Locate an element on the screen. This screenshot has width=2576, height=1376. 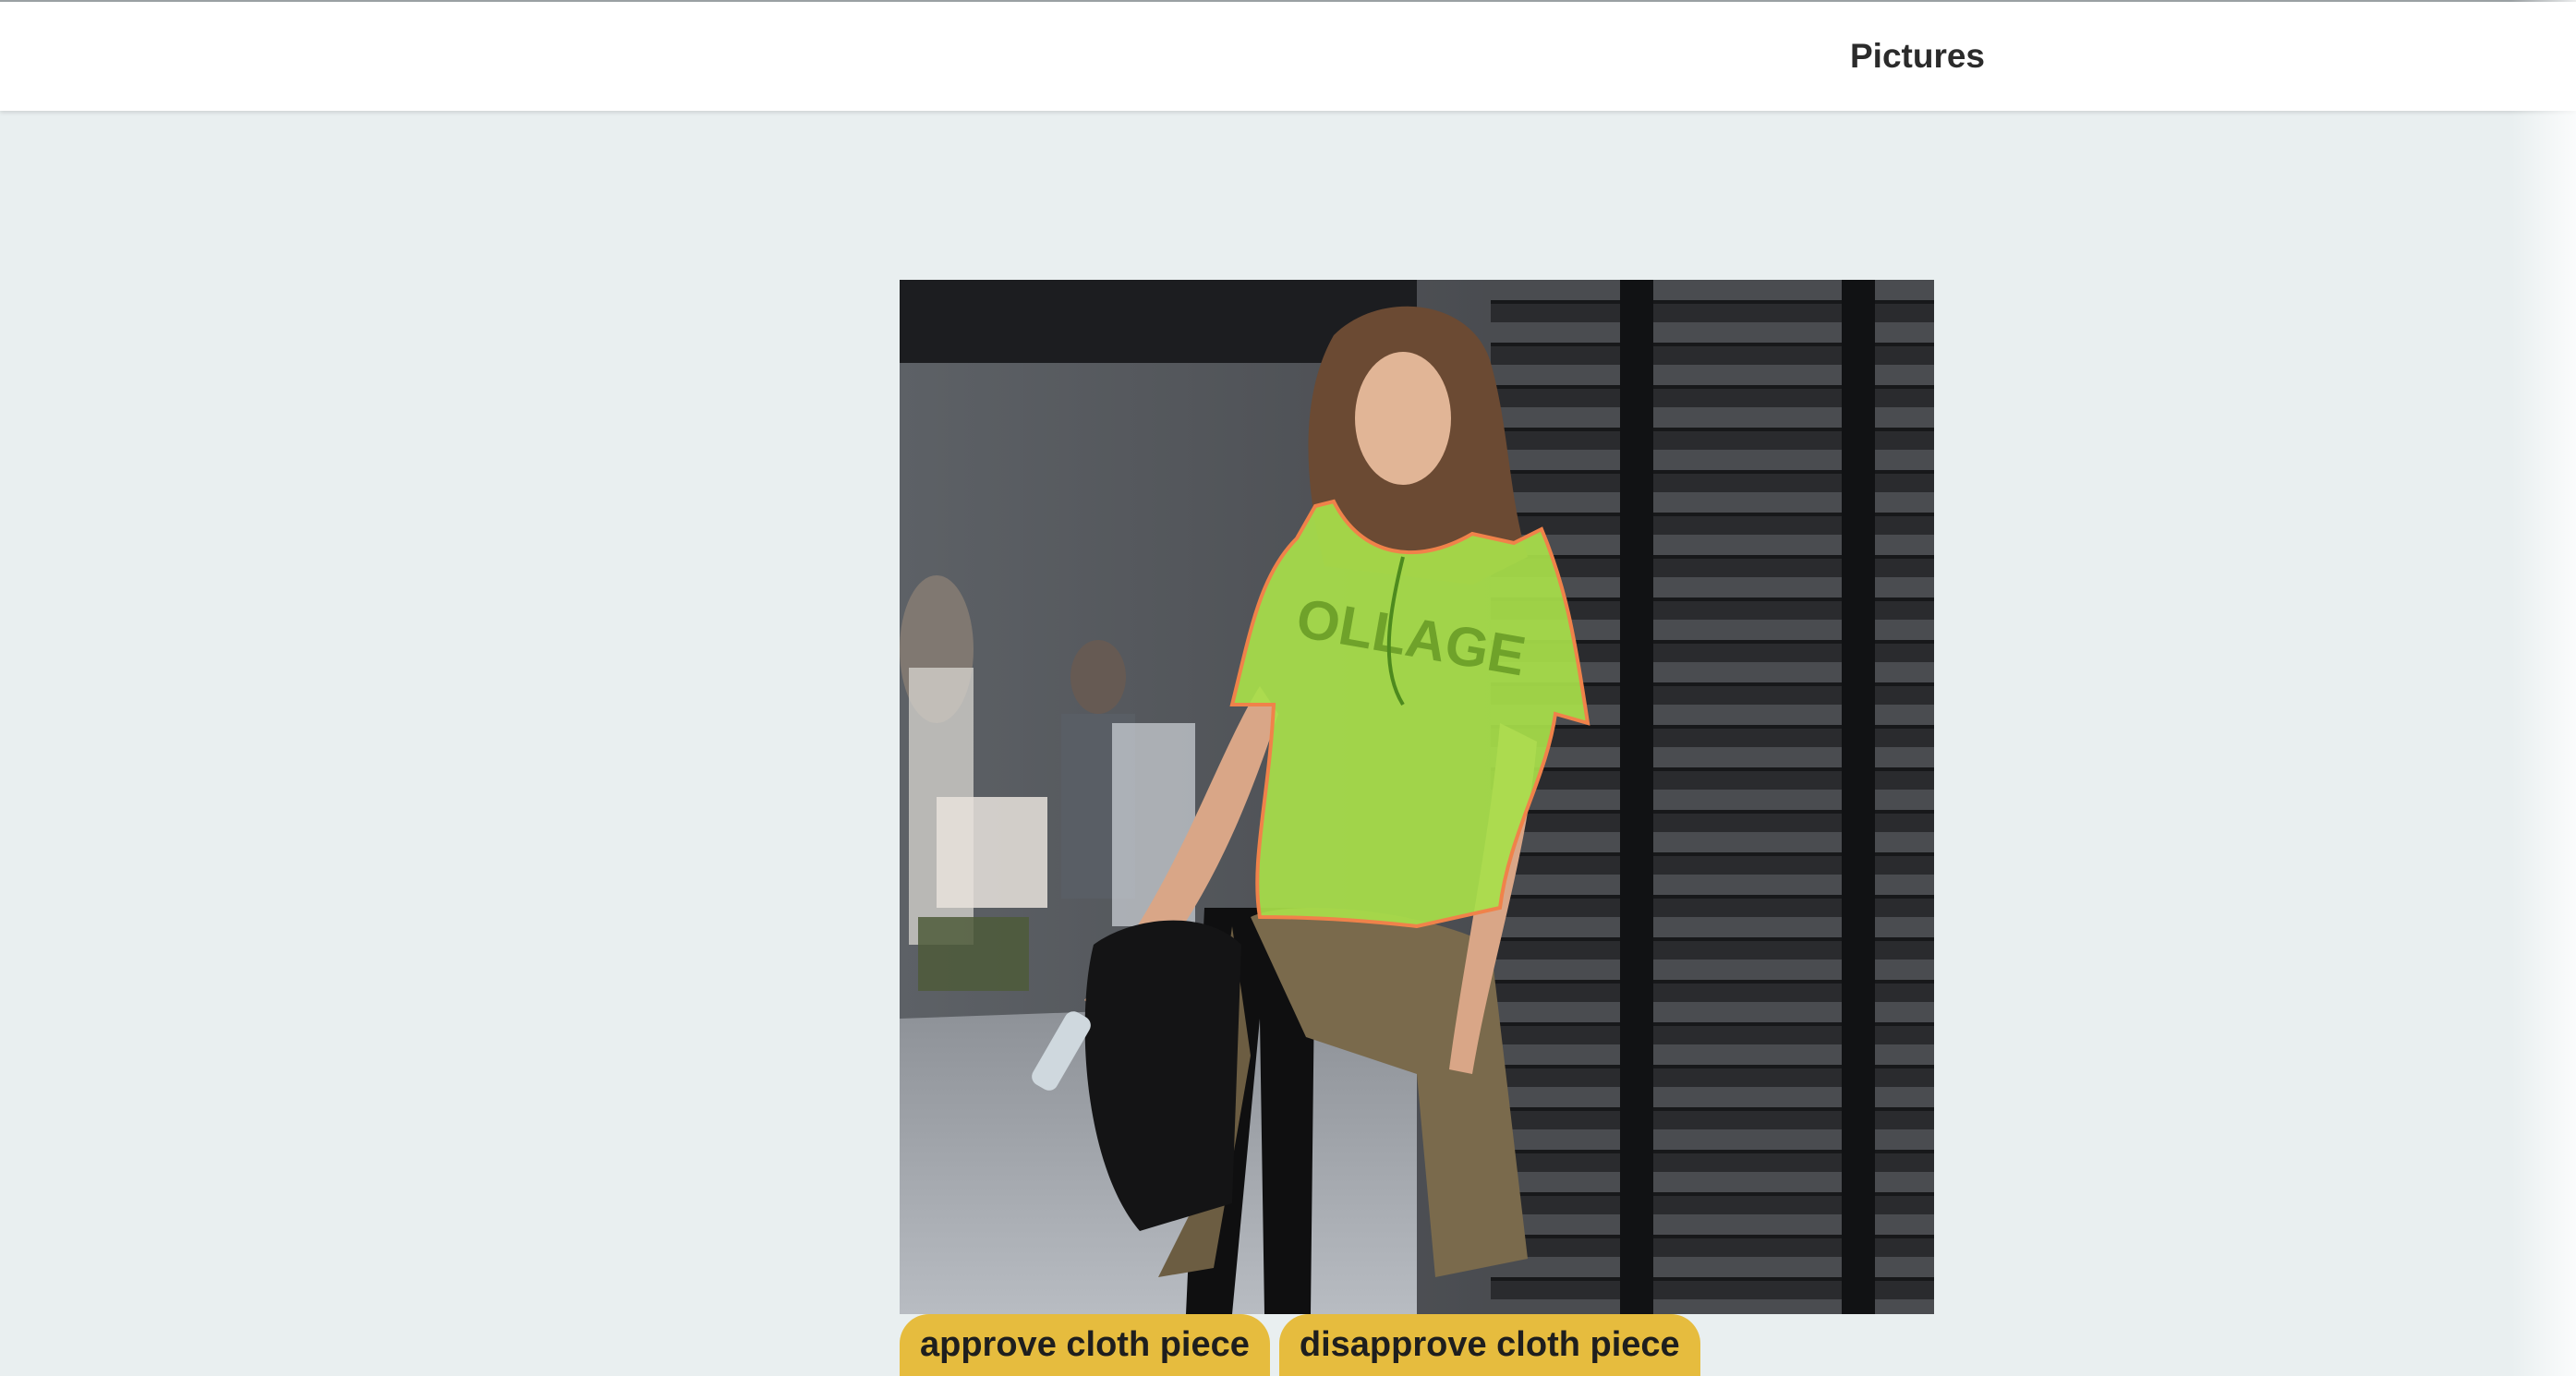
disapprove-cloth-button: disapprove cloth piece is located at coordinates (1489, 1345).